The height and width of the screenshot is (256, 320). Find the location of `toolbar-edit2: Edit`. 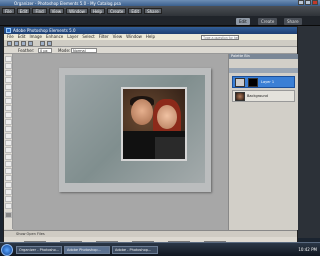

toolbar-edit2: Edit is located at coordinates (135, 11).